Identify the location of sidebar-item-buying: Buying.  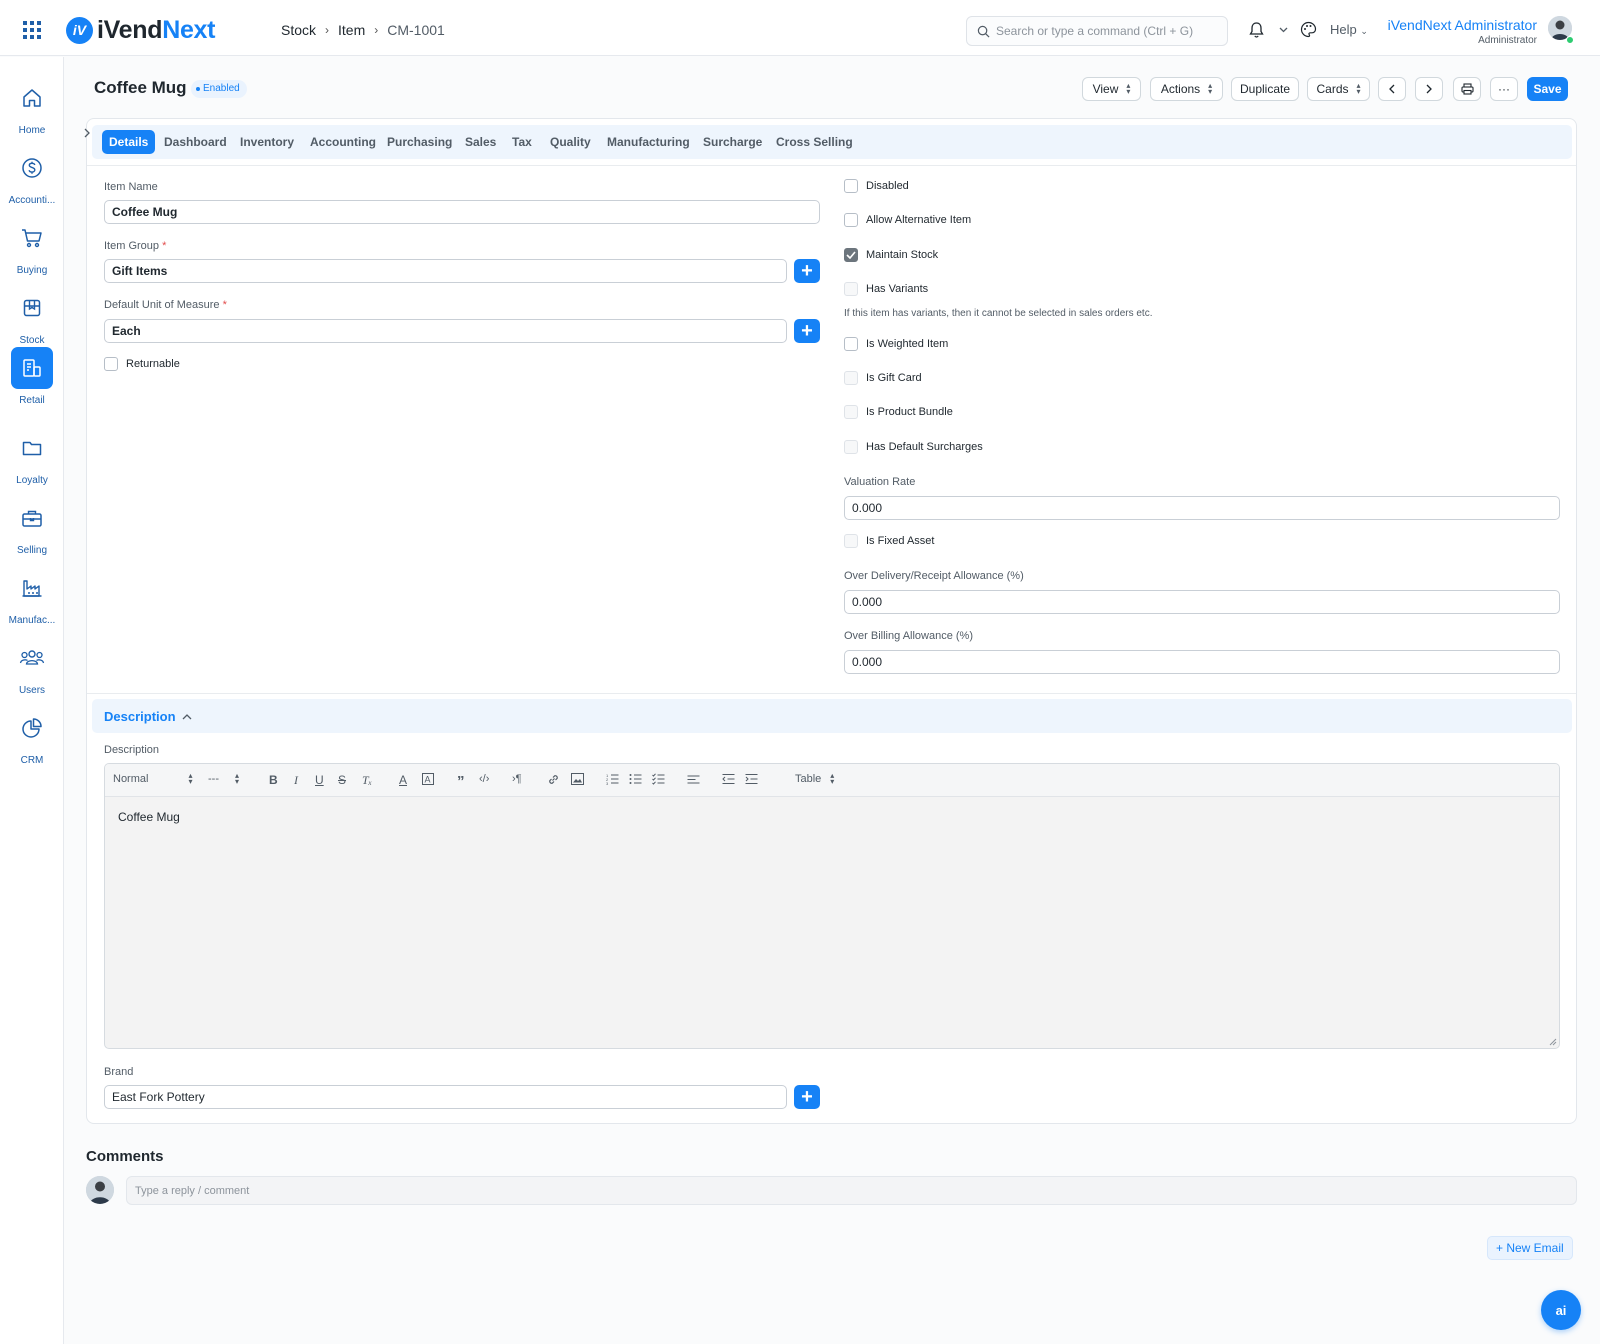
(32, 250).